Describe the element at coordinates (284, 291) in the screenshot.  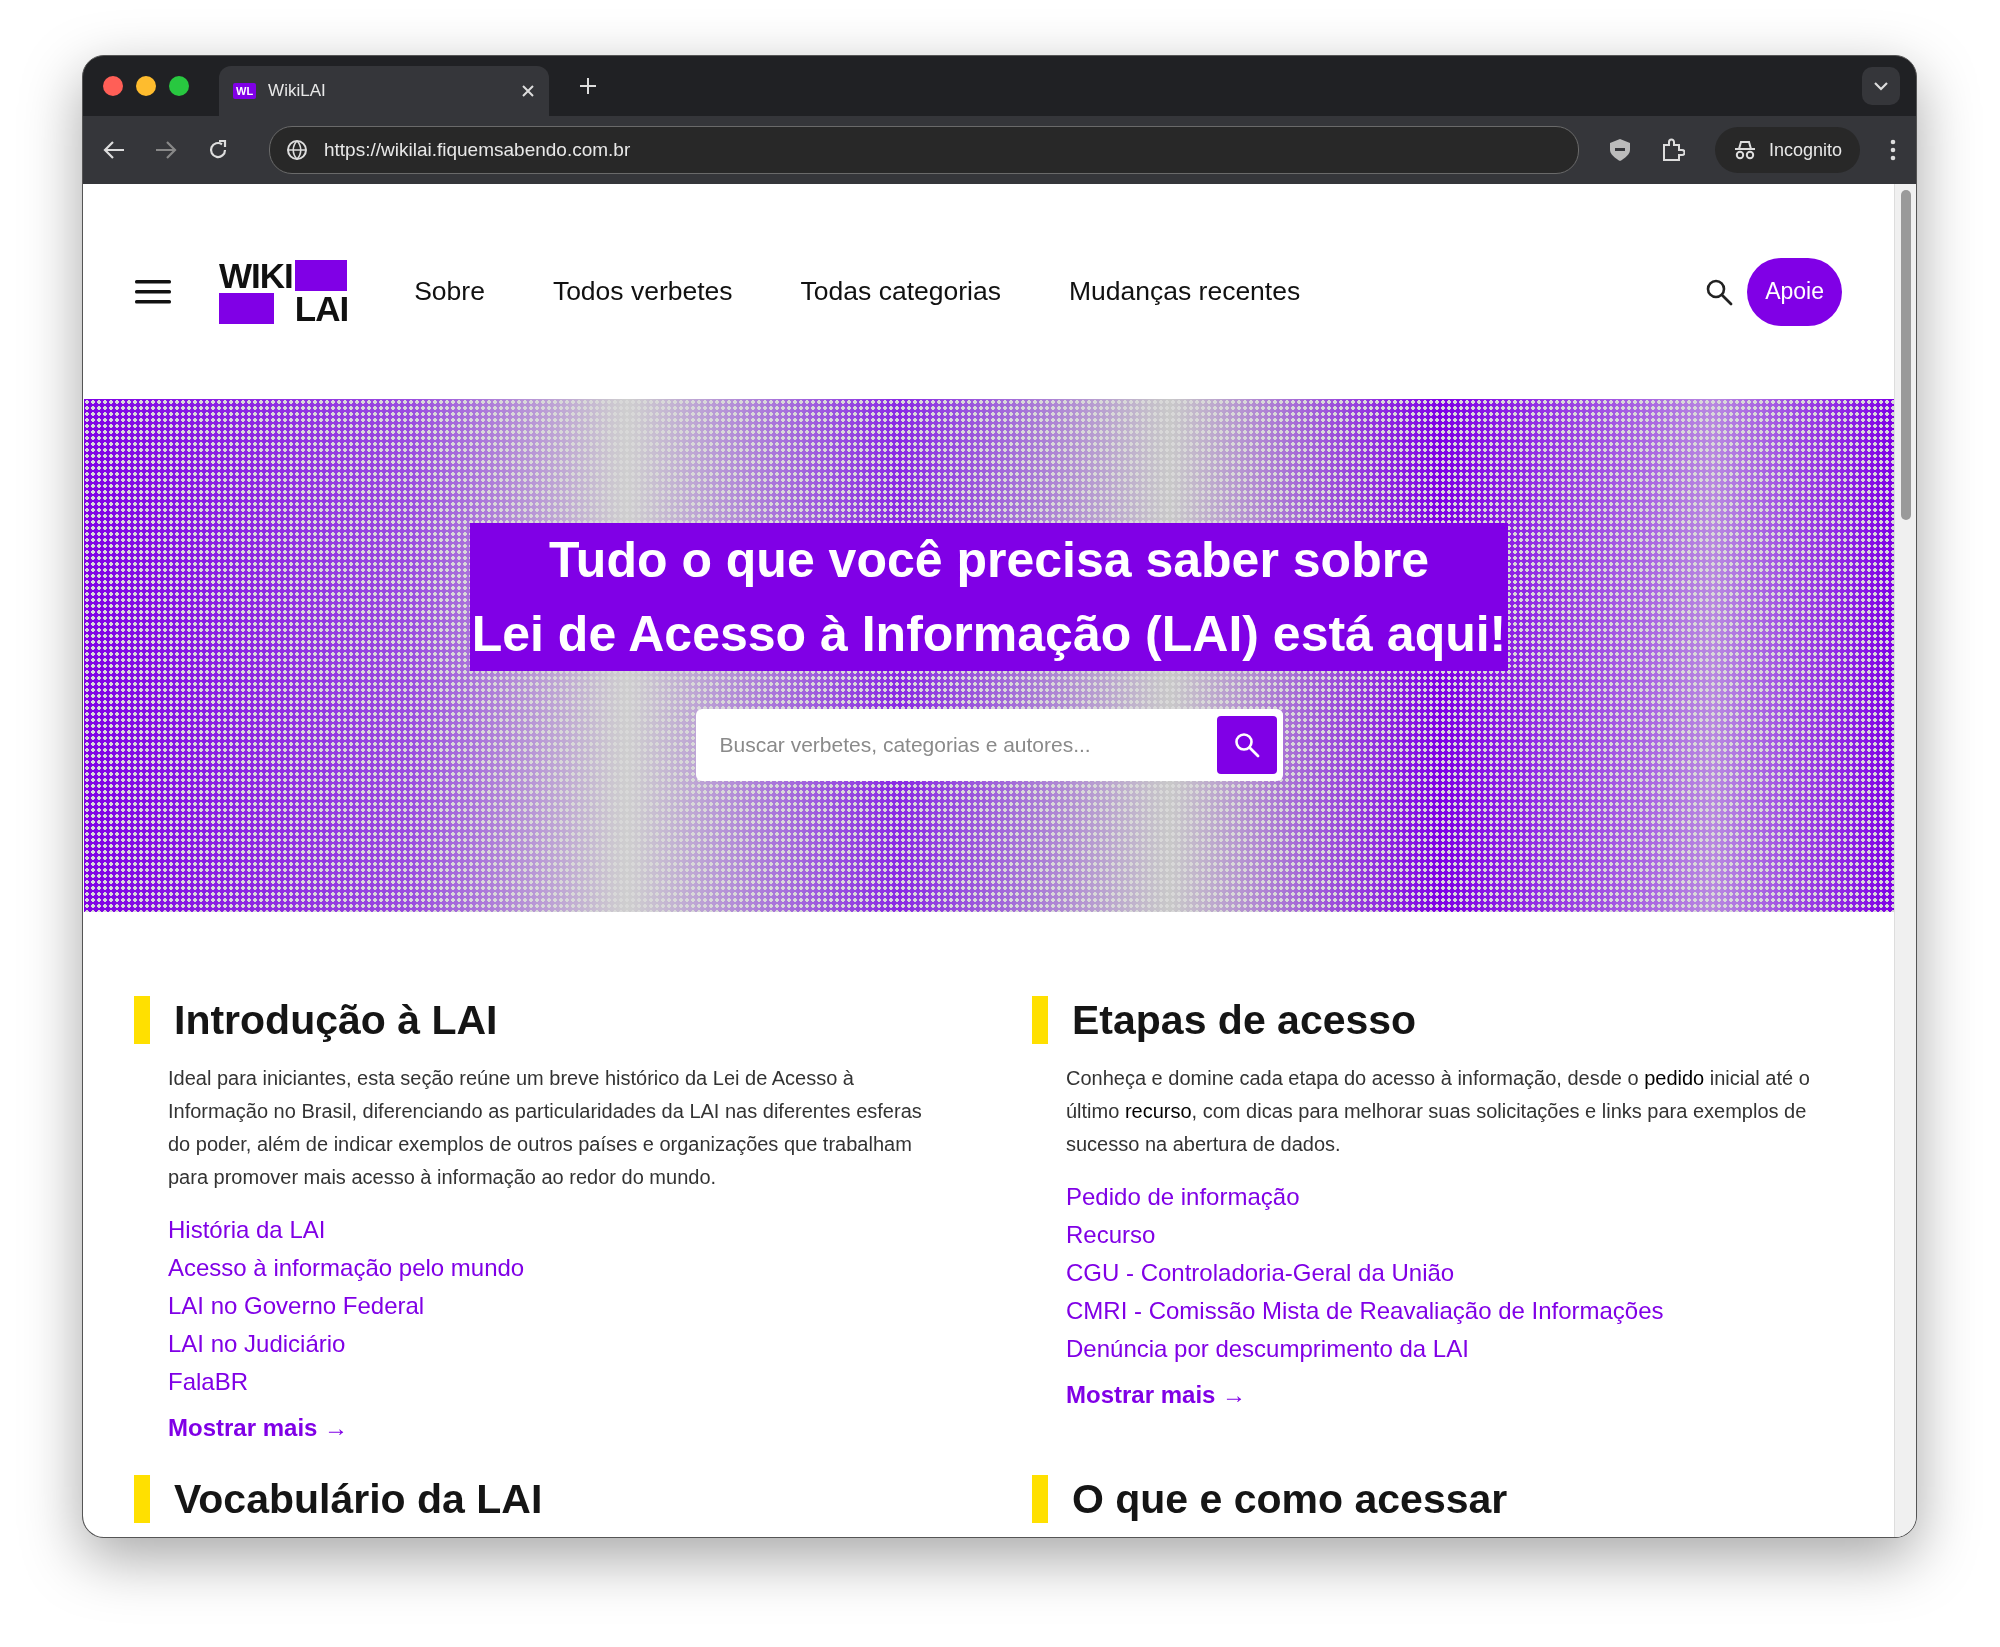
I see `site-logo: WIKI LAI` at that location.